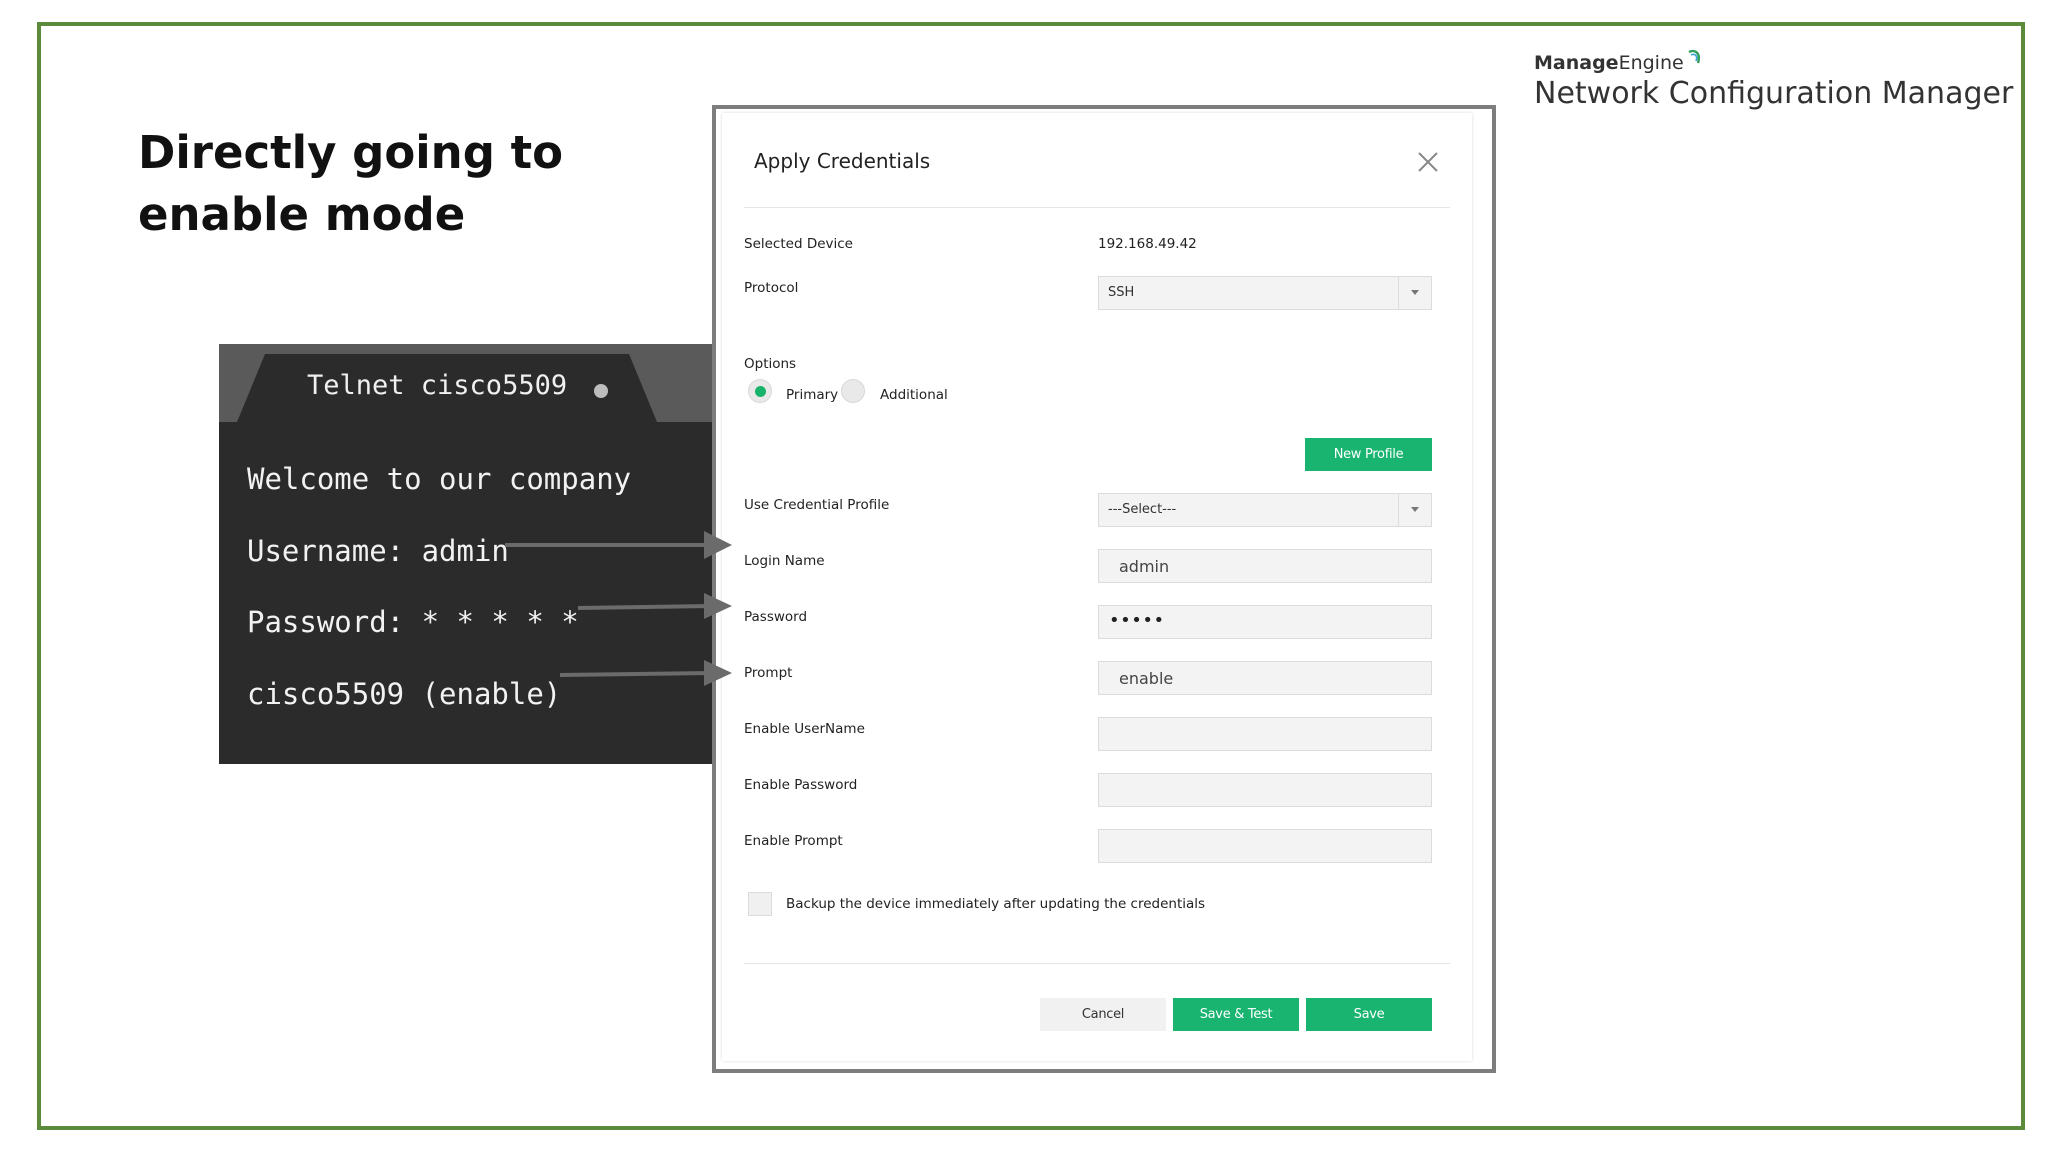 The image size is (2048, 1152). What do you see at coordinates (798, 244) in the screenshot?
I see `selected-device-label: Selected Device` at bounding box center [798, 244].